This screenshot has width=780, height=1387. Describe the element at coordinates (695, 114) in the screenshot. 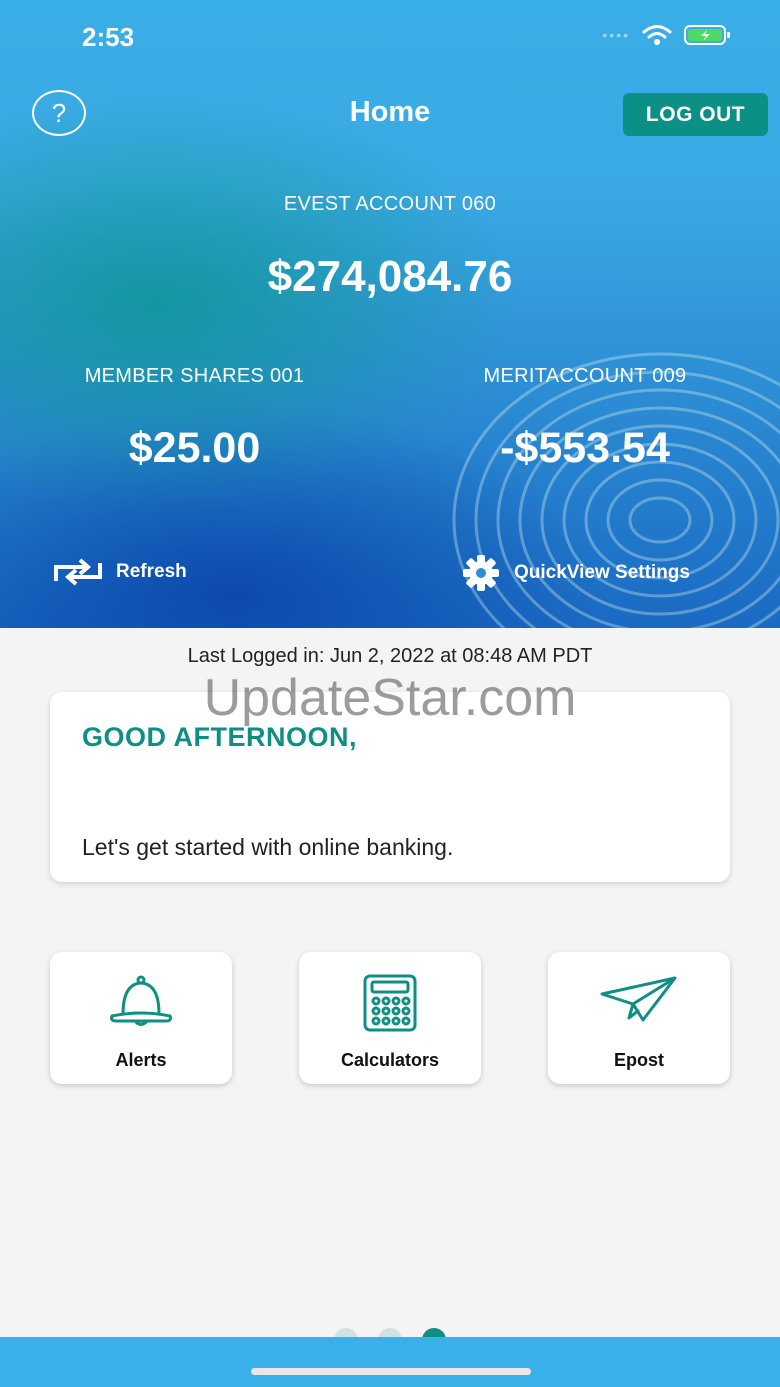

I see `logout-button: LOG OUT` at that location.